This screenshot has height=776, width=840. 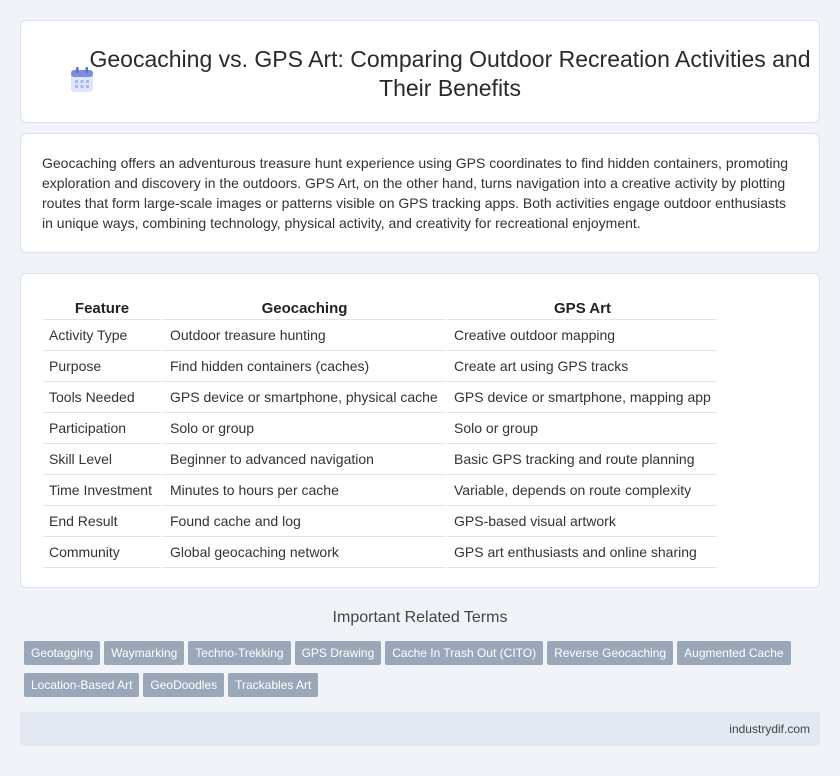 What do you see at coordinates (303, 552) in the screenshot?
I see `geocaching-cell: Global geocaching network` at bounding box center [303, 552].